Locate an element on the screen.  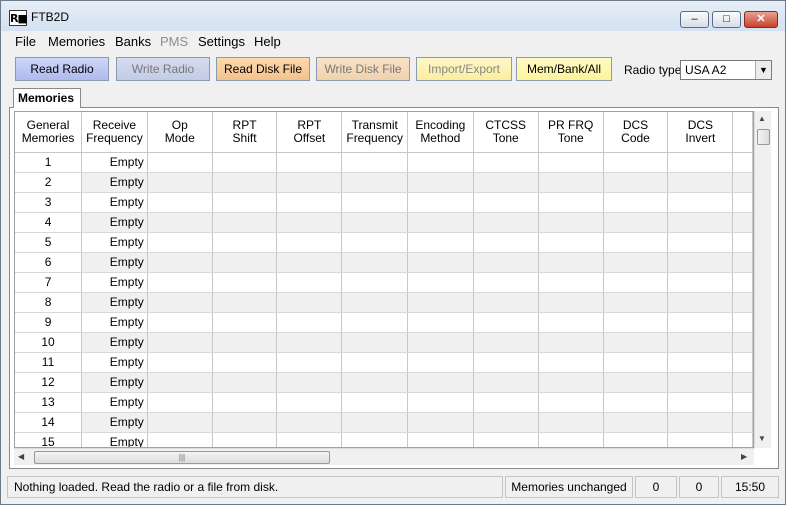
memory-number-cell: 4 is located at coordinates (49, 222).